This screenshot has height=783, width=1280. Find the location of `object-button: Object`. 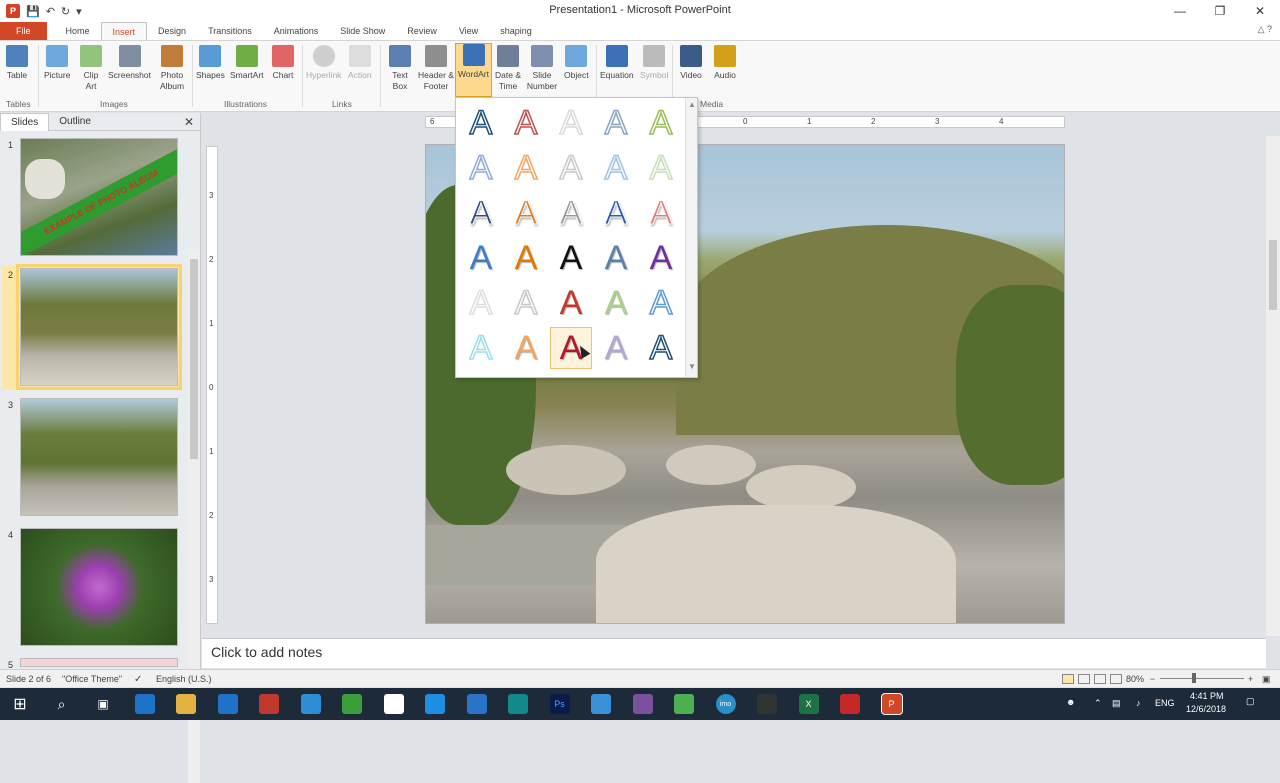

object-button: Object is located at coordinates (576, 63).